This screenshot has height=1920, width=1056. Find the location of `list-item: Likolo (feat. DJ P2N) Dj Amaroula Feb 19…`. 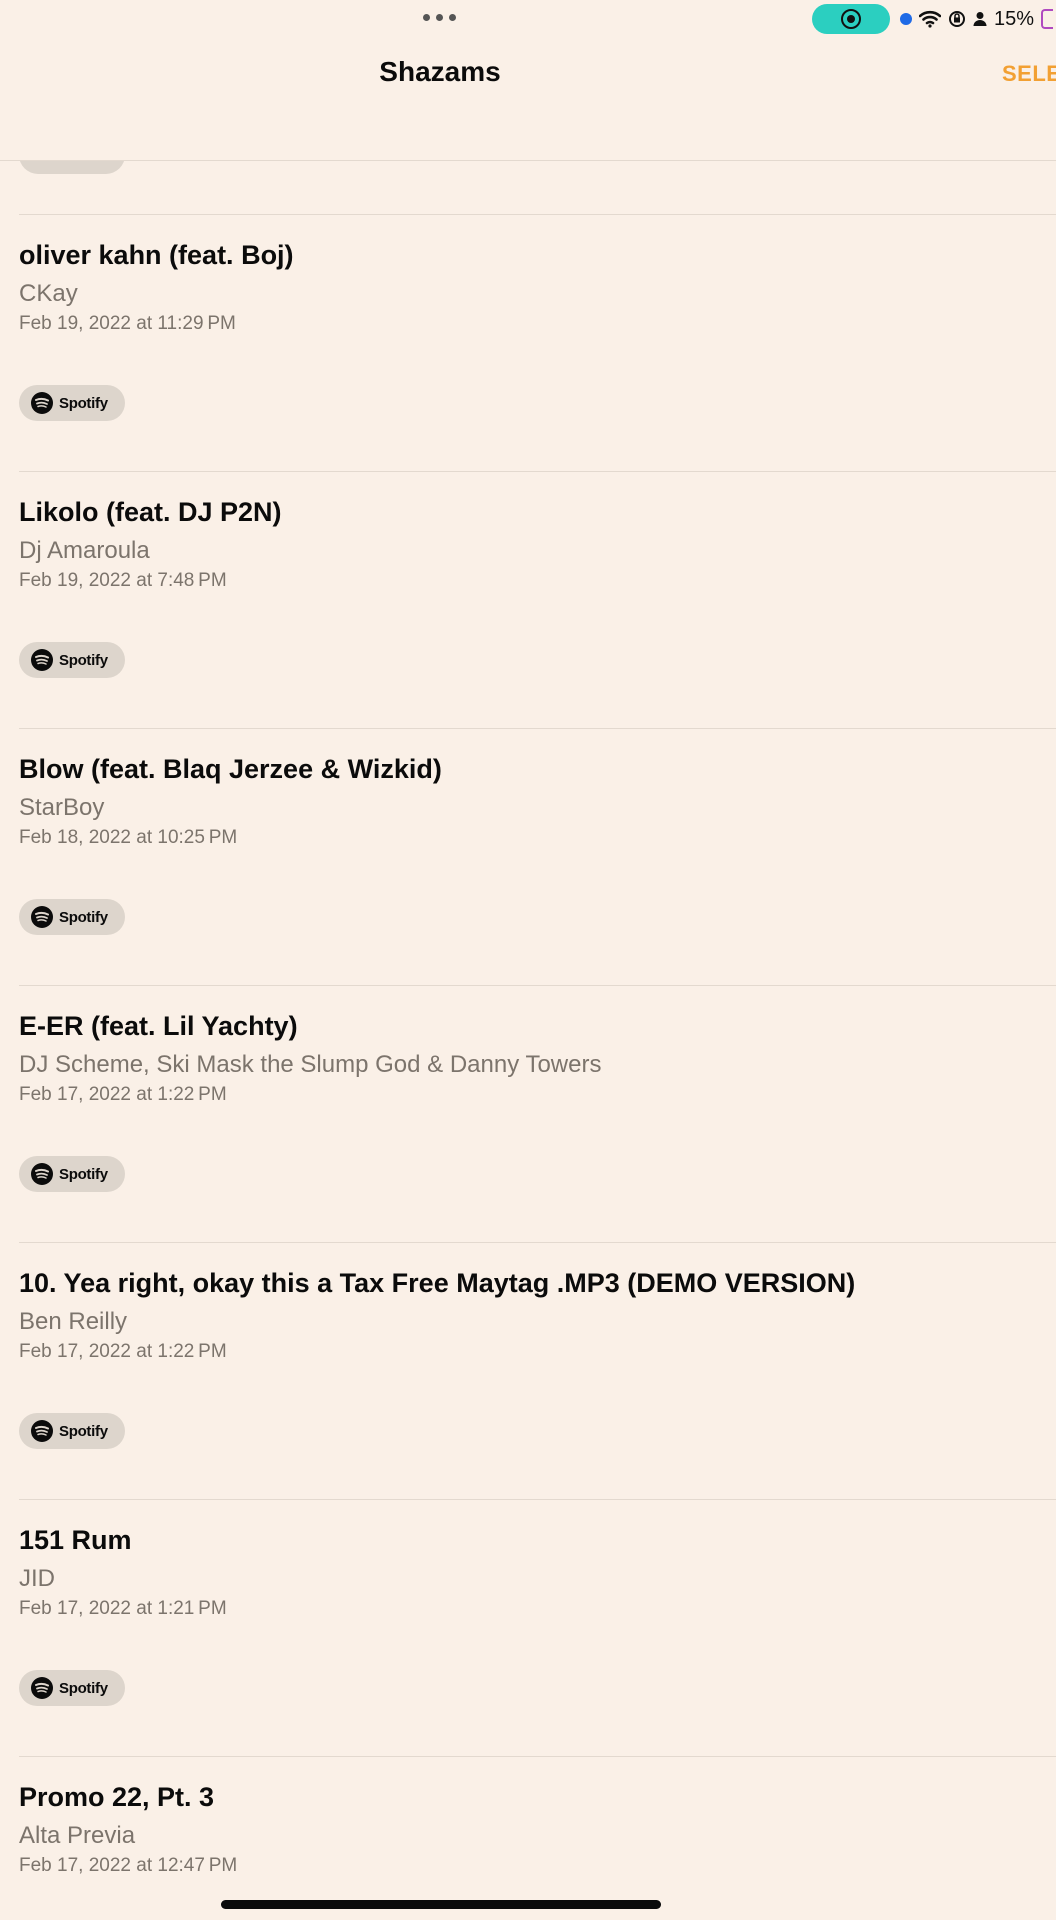

list-item: Likolo (feat. DJ P2N) Dj Amaroula Feb 19… is located at coordinates (528, 599).